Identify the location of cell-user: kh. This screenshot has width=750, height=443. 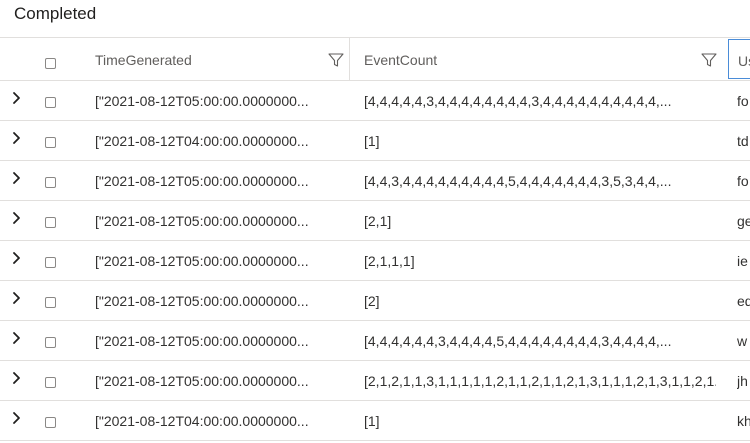
(743, 421).